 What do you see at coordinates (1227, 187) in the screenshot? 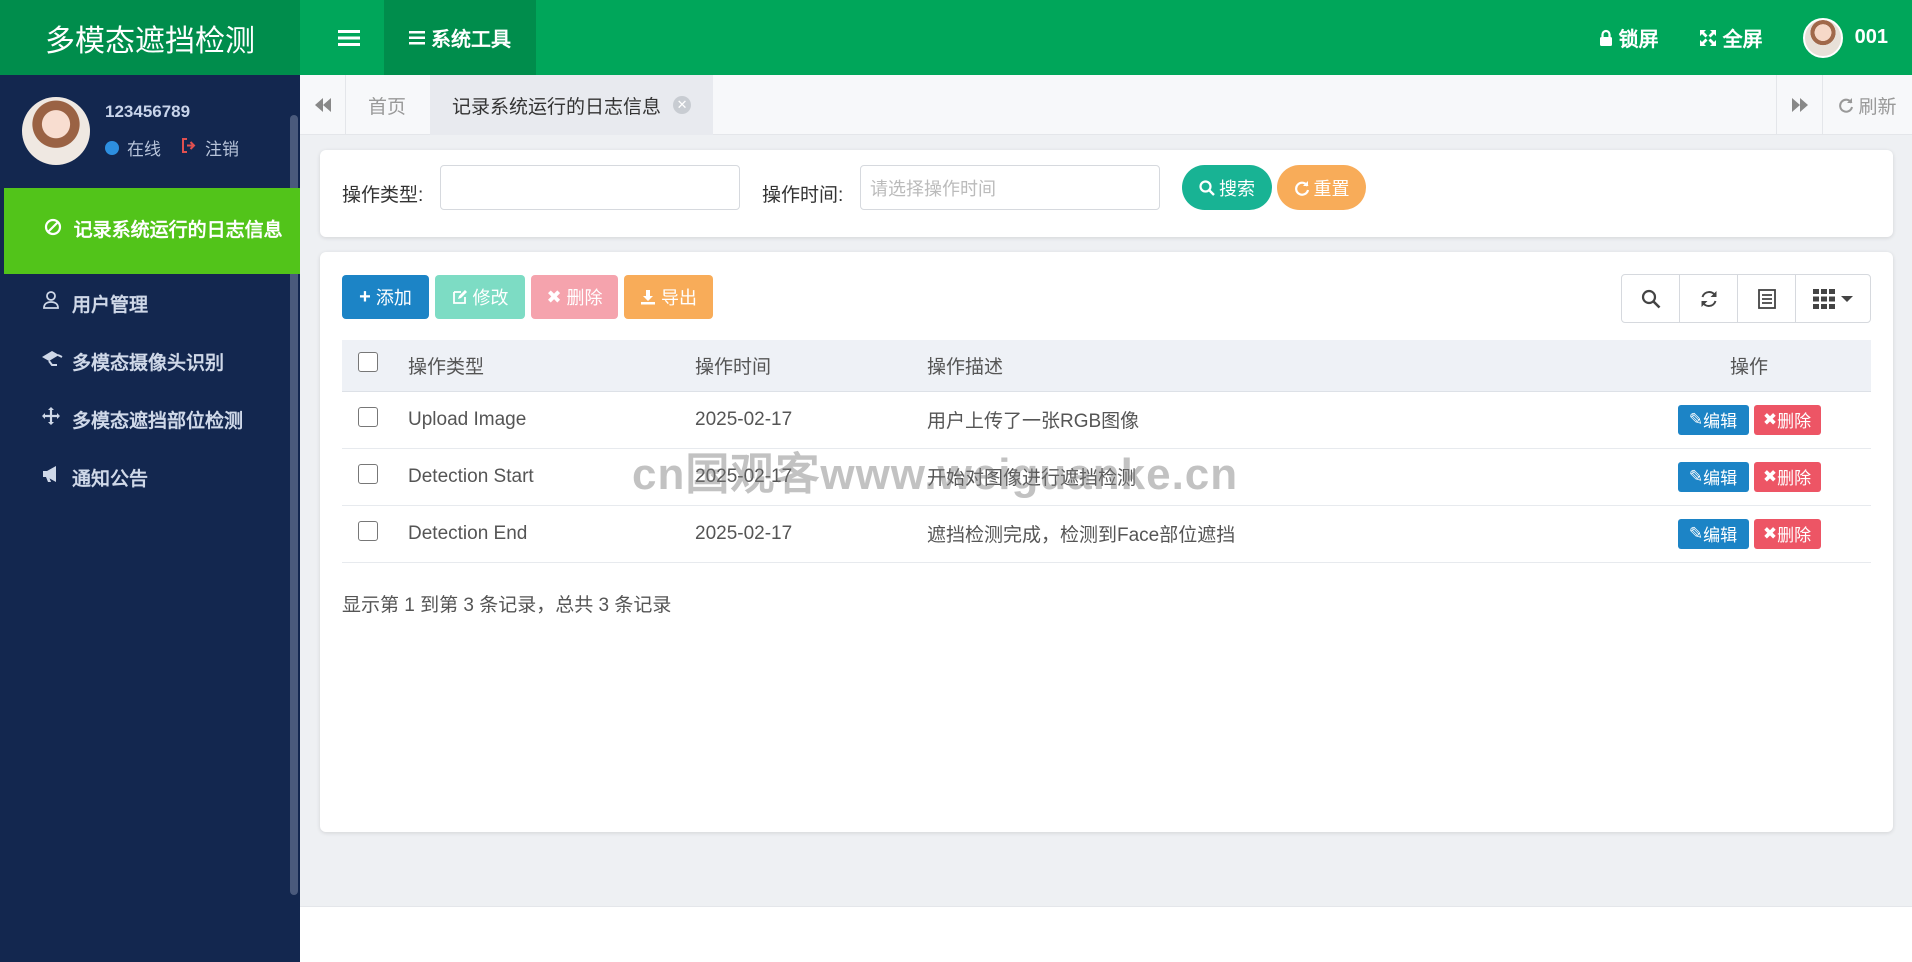
I see `search-button: 搜索` at bounding box center [1227, 187].